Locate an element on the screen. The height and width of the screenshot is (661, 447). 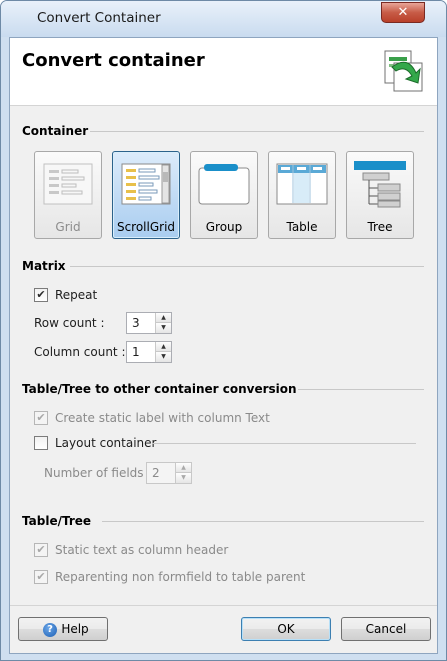
layout-container-checkbox is located at coordinates (41, 443).